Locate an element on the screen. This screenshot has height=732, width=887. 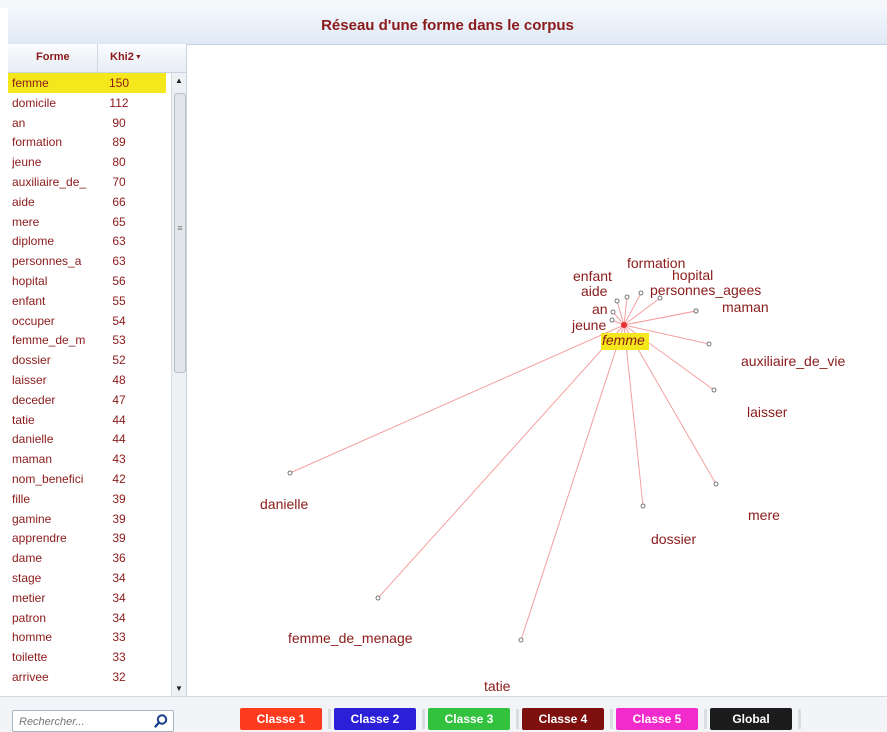
graph-node-label: tatie is located at coordinates (497, 686).